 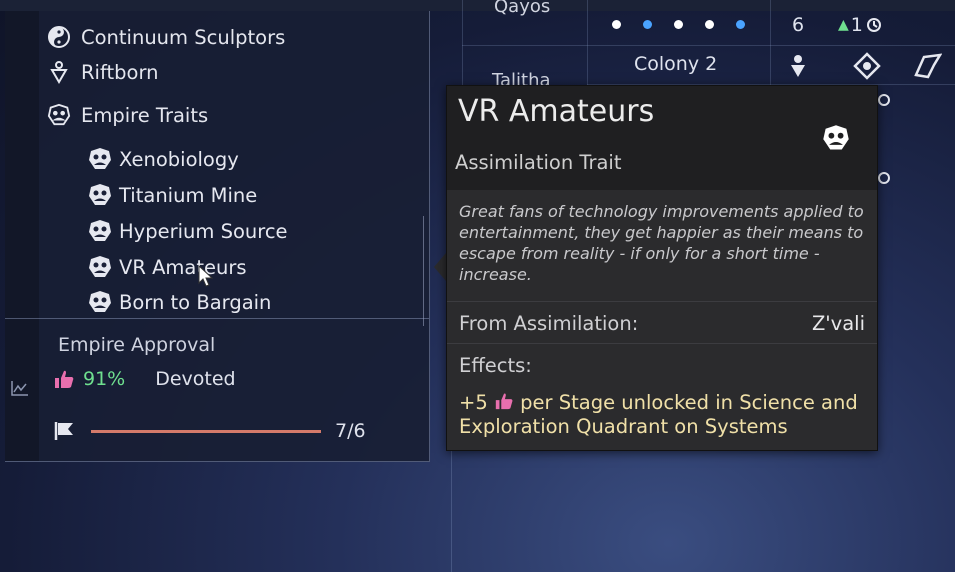 I want to click on approval-progress-bar, so click(x=206, y=431).